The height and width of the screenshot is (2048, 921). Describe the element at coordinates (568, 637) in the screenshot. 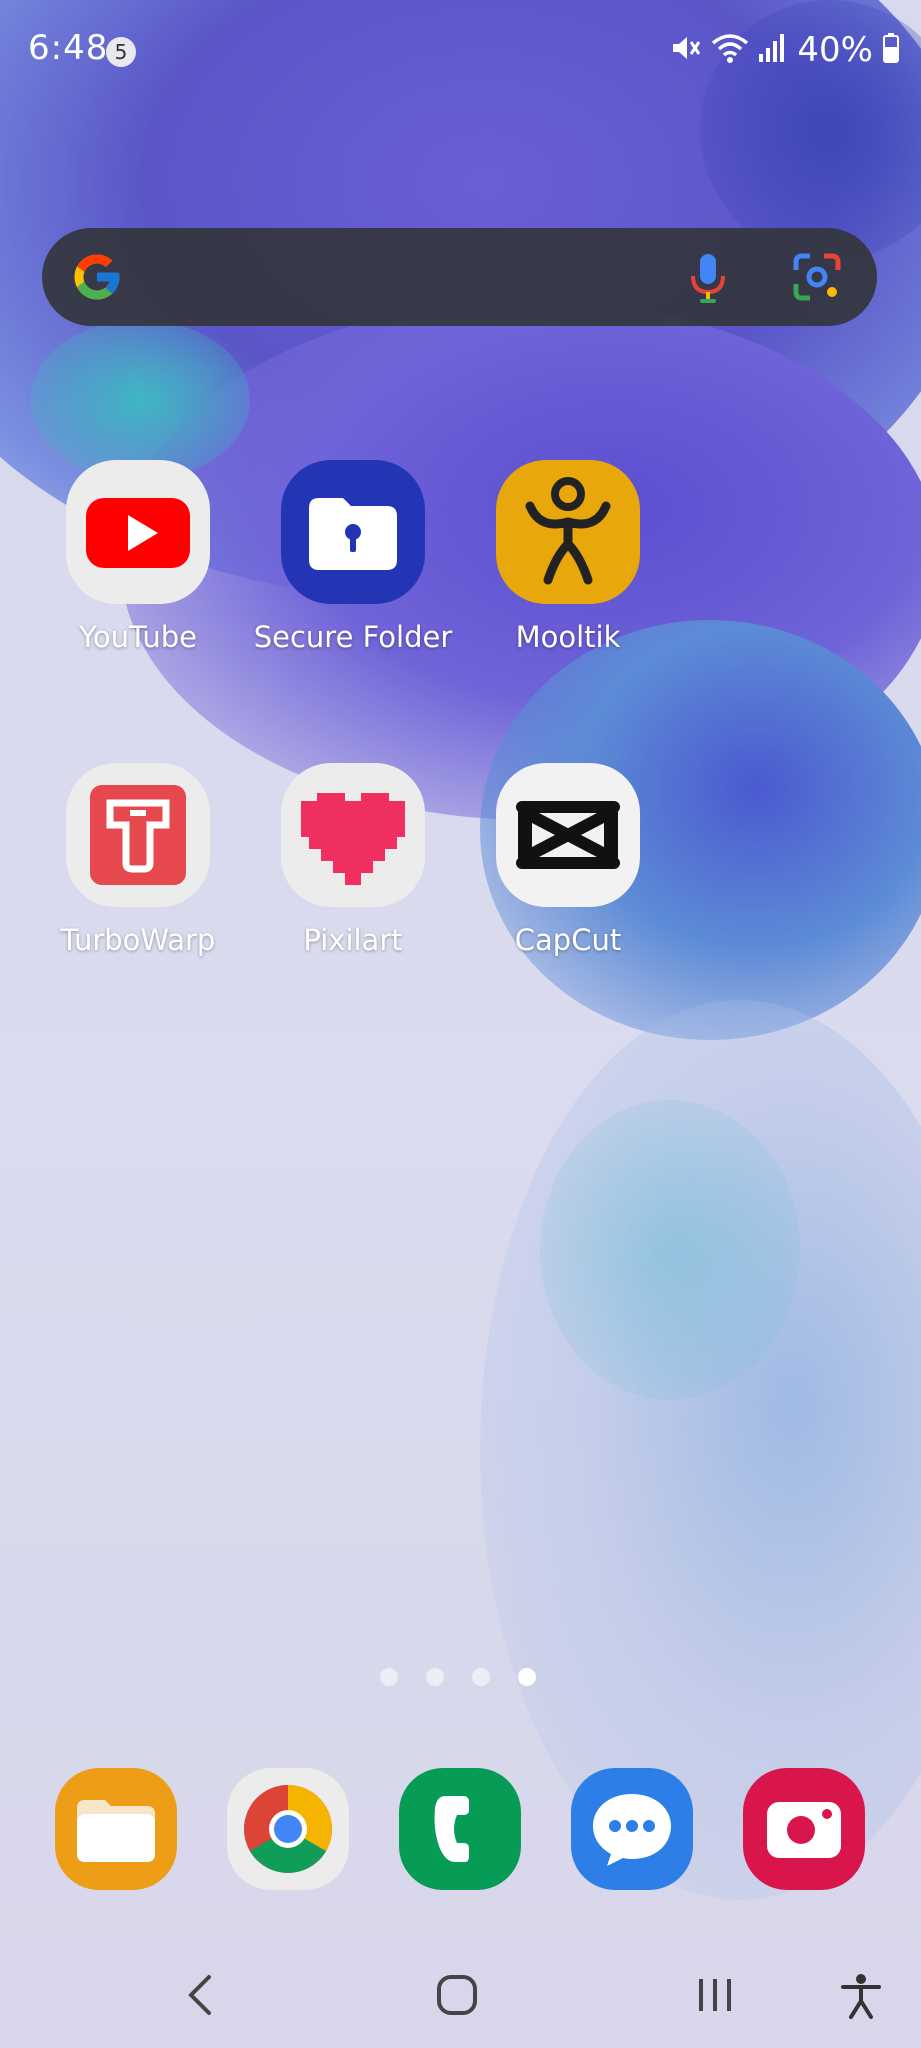

I see `app-label: Mooltik` at that location.